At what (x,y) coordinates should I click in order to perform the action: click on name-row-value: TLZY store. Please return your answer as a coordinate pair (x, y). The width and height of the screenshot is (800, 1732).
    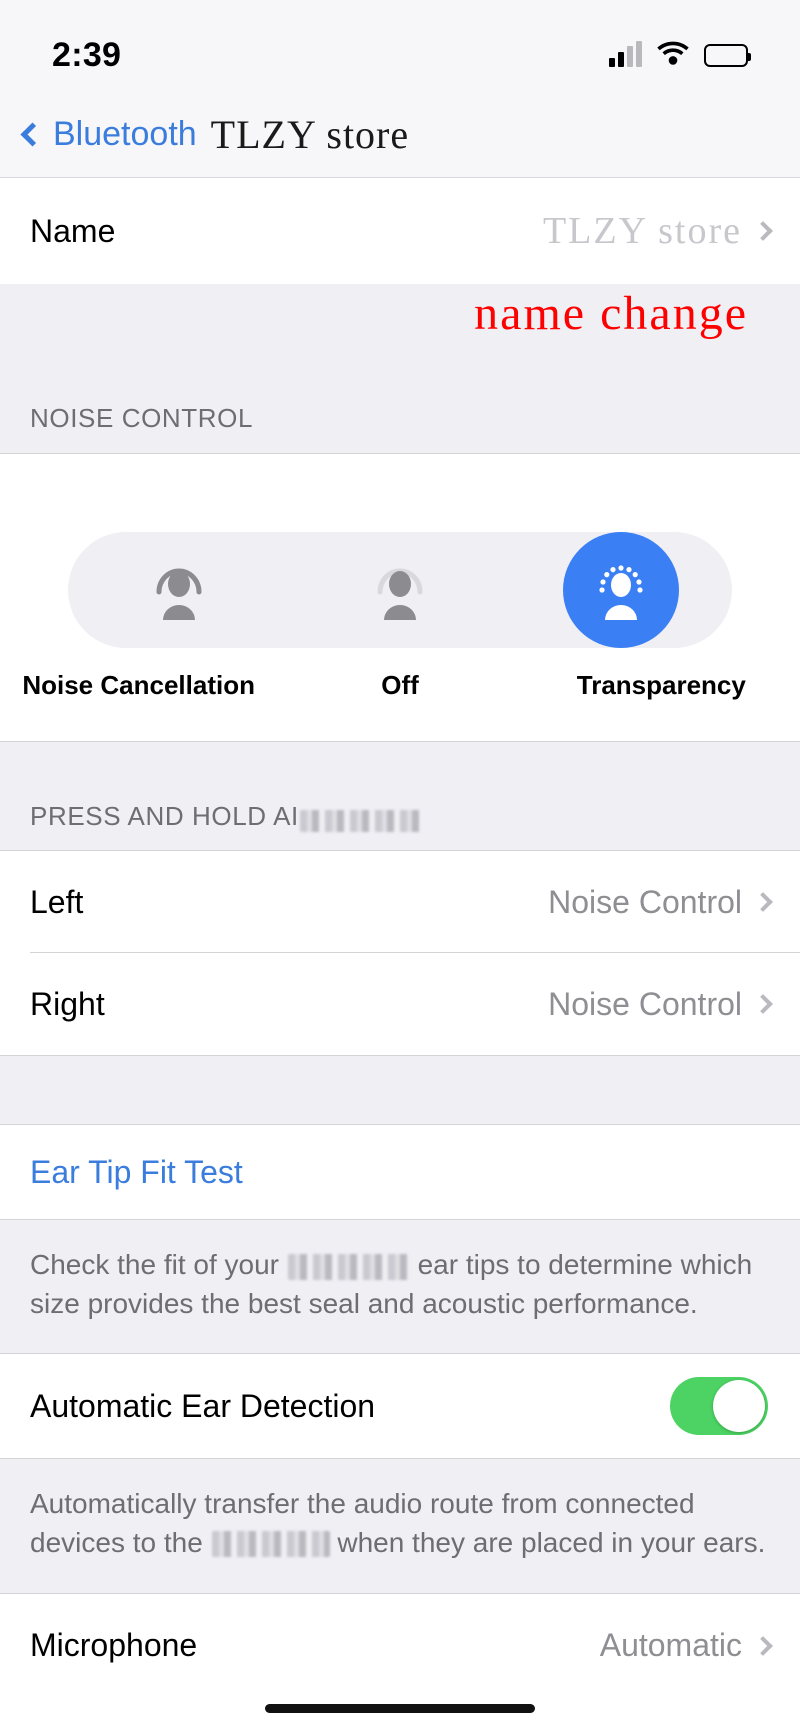
    Looking at the image, I should click on (642, 231).